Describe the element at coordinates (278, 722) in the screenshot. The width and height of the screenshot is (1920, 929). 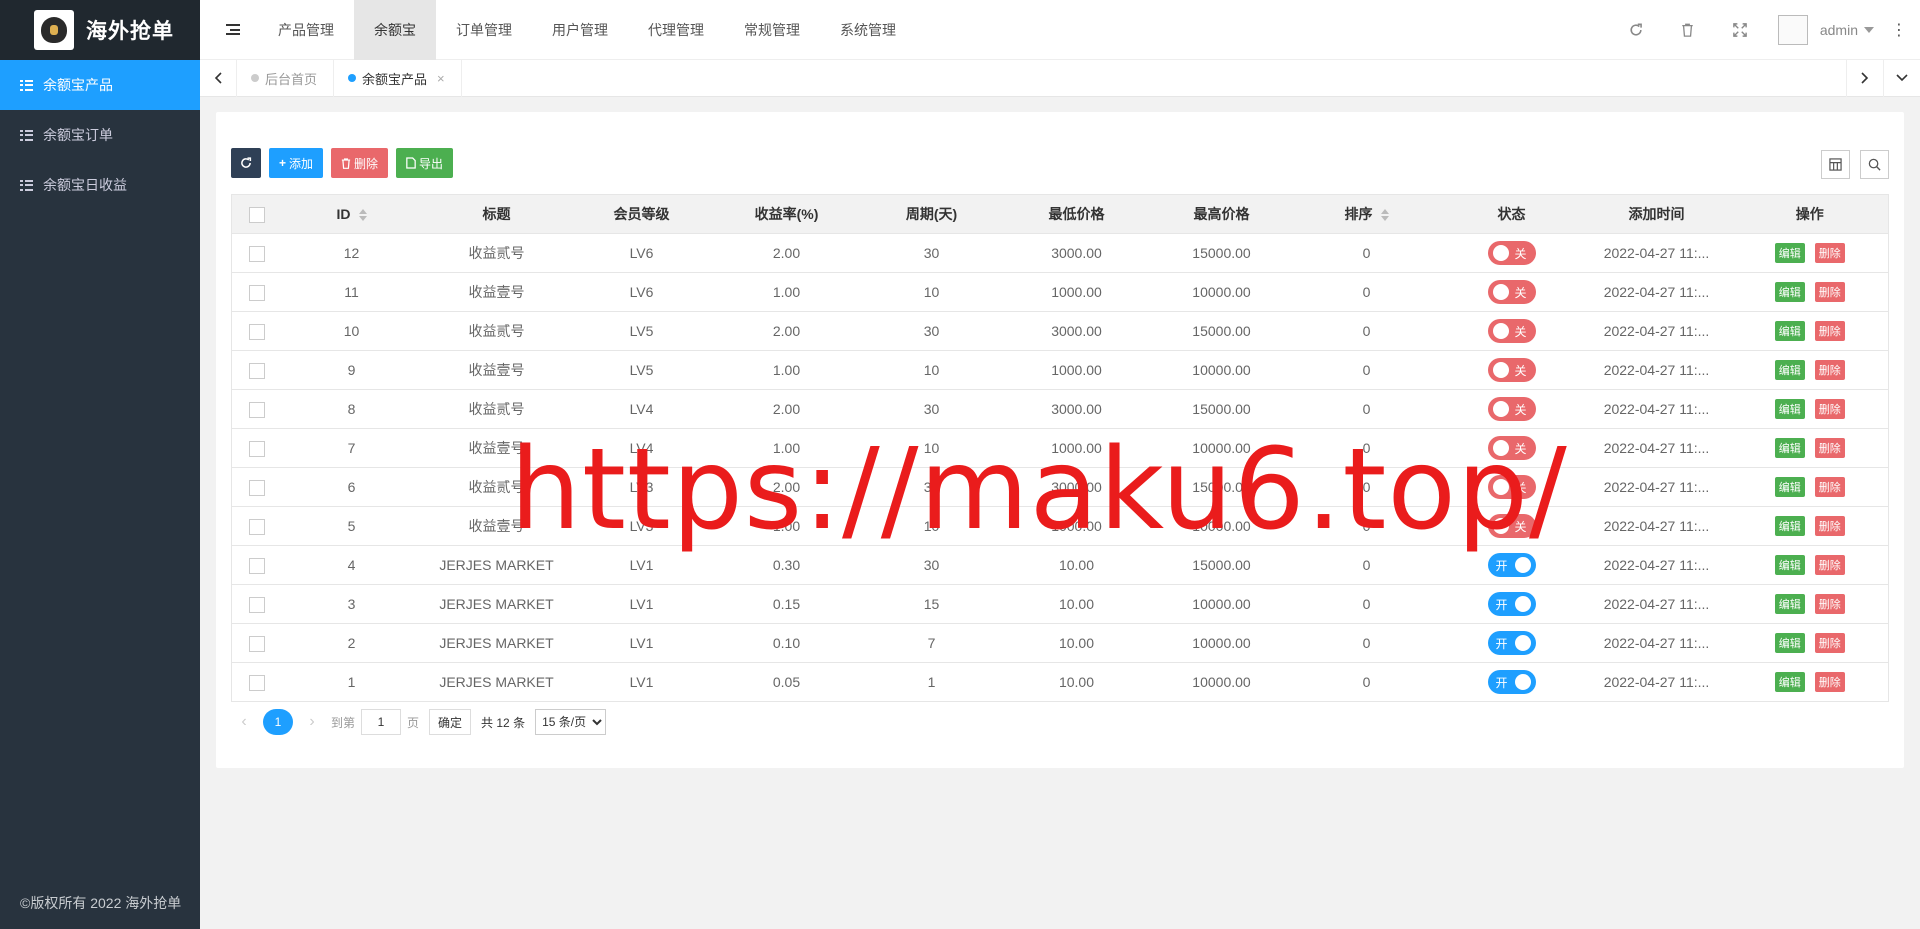
I see `current-page: 1` at that location.